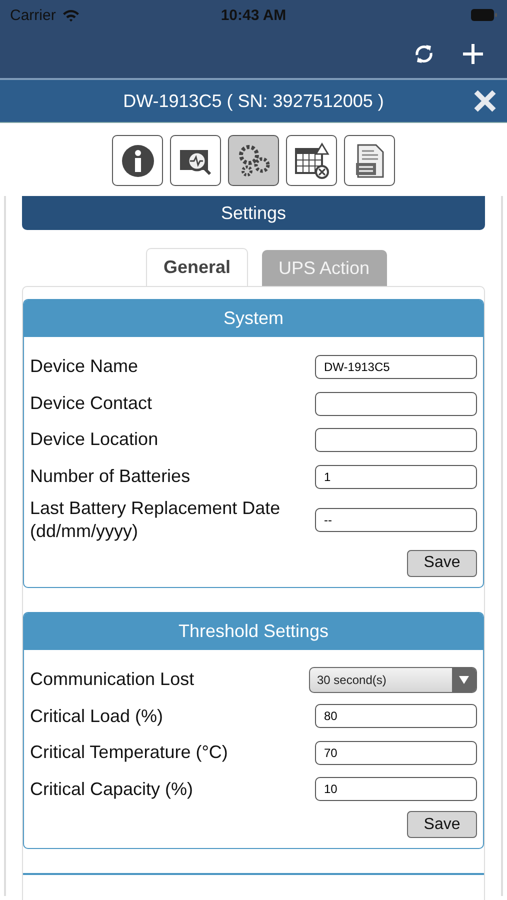 This screenshot has width=507, height=900. Describe the element at coordinates (396, 367) in the screenshot. I see `input-field: DW-1913C5` at that location.